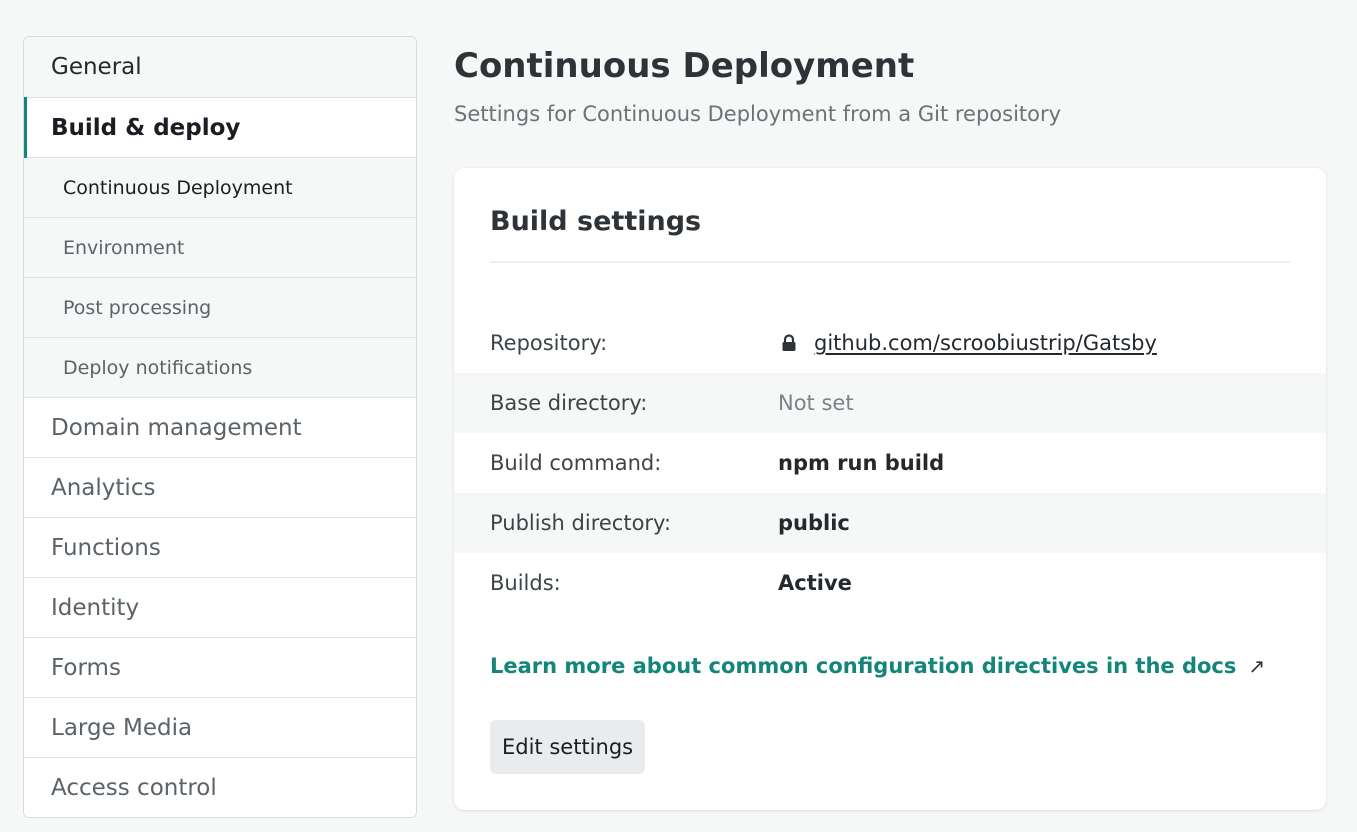  What do you see at coordinates (176, 427) in the screenshot?
I see `sidebar-item-label: Domain management` at bounding box center [176, 427].